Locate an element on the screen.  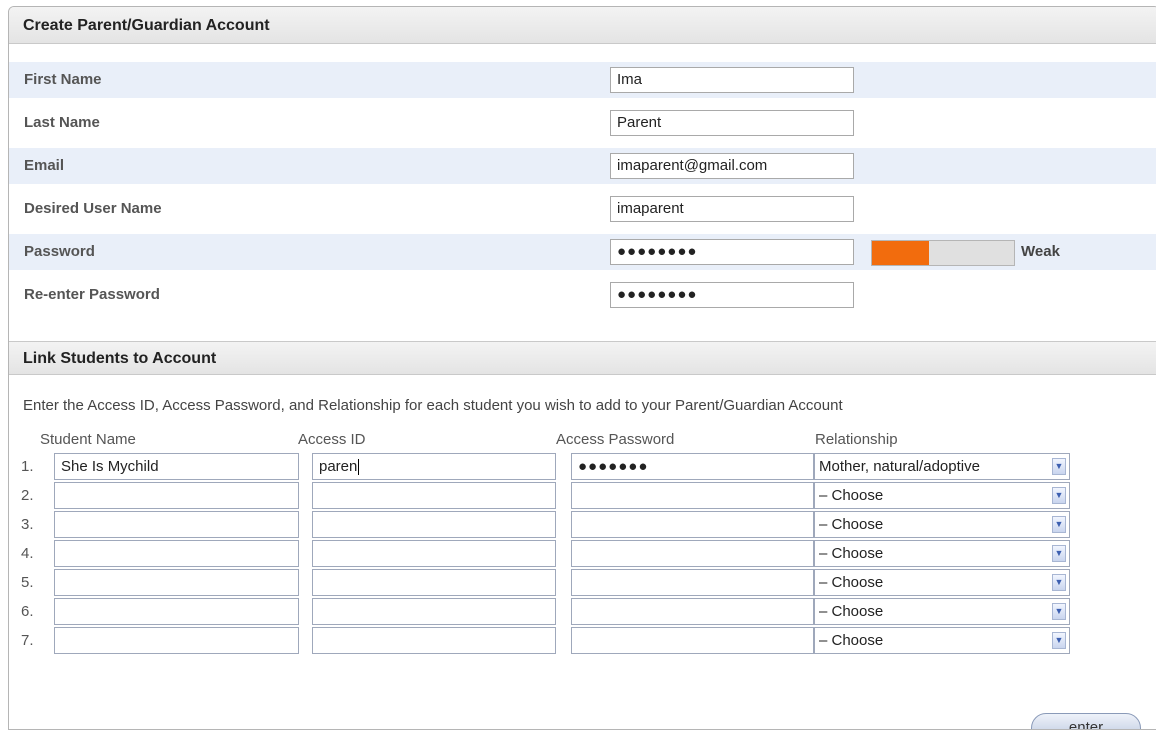
email-label: Email is located at coordinates (44, 165).